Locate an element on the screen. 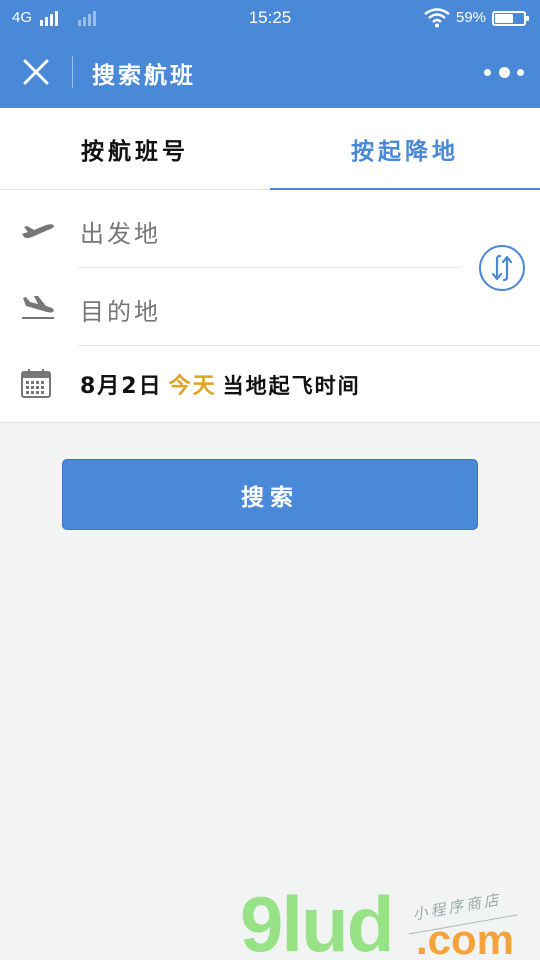 This screenshot has height=960, width=540. battery-percent: 59% is located at coordinates (471, 17).